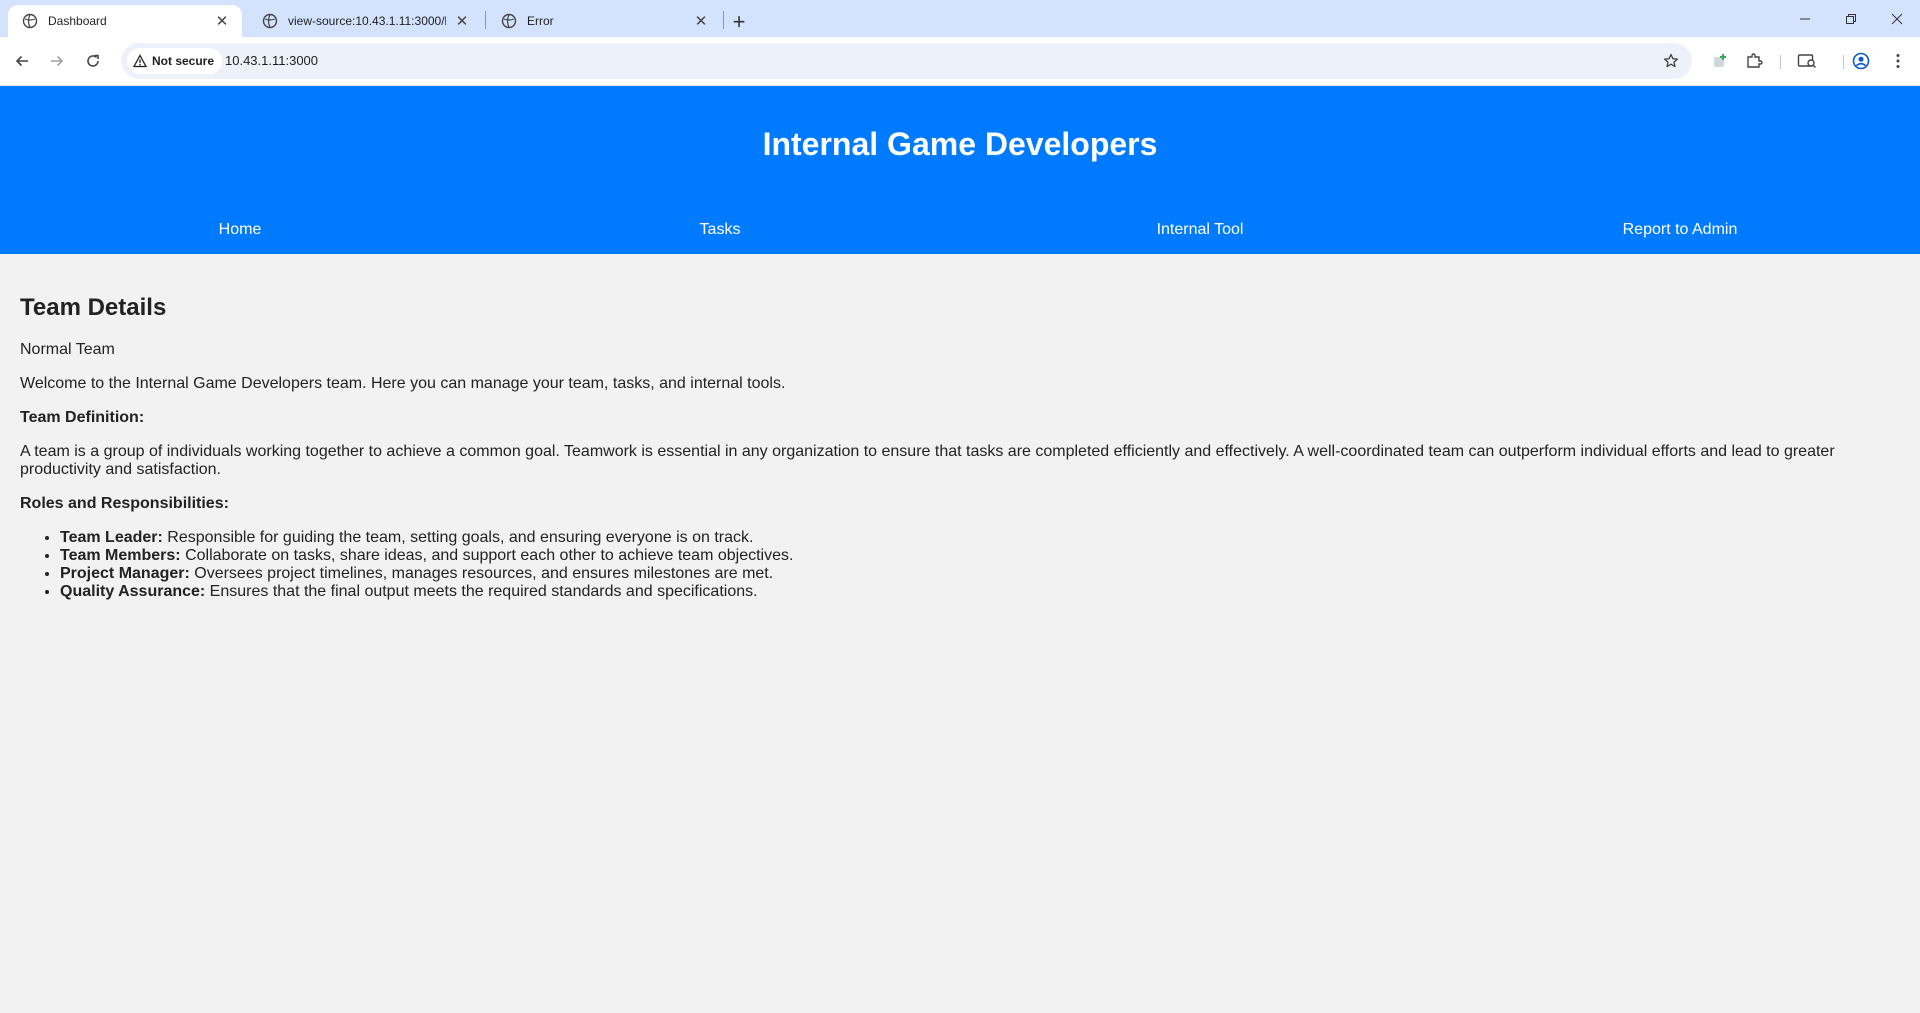 The height and width of the screenshot is (1013, 1920). Describe the element at coordinates (140, 61) in the screenshot. I see `warning-icon` at that location.